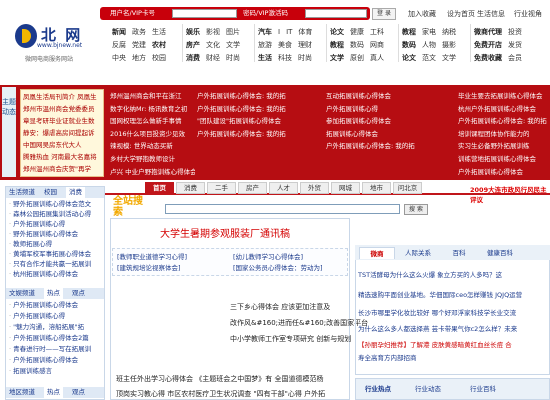 The height and width of the screenshot is (400, 550). Describe the element at coordinates (503, 121) in the screenshot. I see `banner-link: 户外拓展训练心得体会: 我的拓` at that location.